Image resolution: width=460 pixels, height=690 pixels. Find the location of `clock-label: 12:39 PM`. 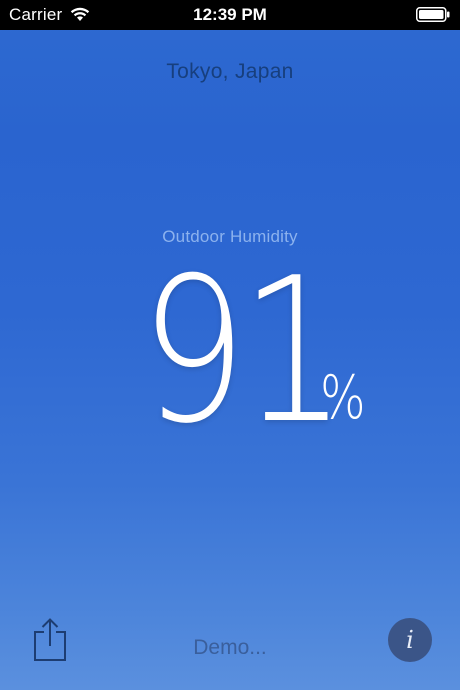

clock-label: 12:39 PM is located at coordinates (230, 14).